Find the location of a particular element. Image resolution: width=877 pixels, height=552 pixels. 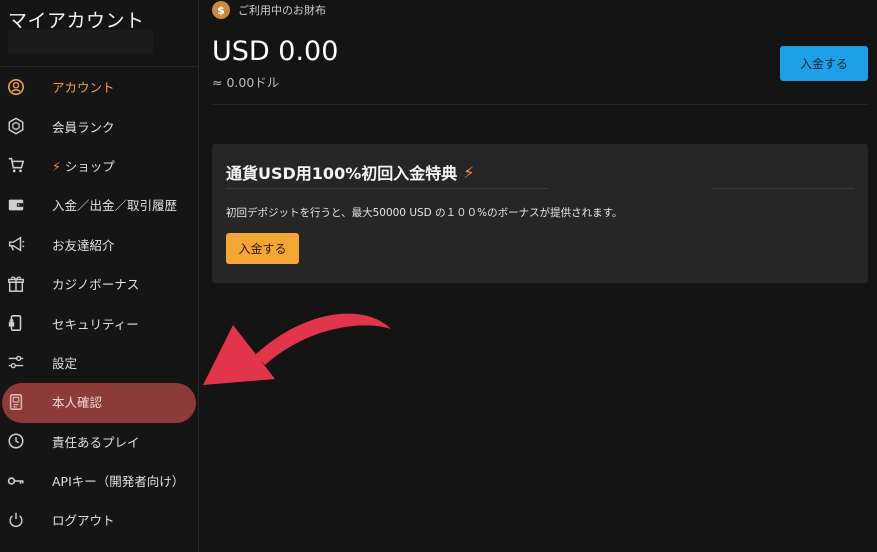

sidebar-item-member-rank: 会員ランク is located at coordinates (99, 125).